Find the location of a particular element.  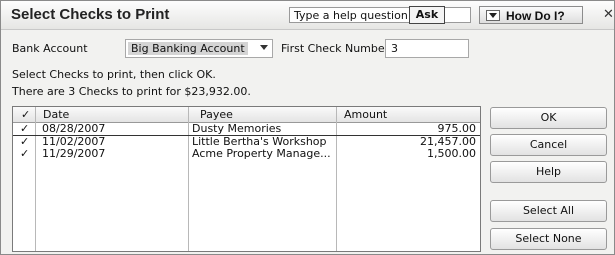

row-payee: Dusty Memories is located at coordinates (237, 129).